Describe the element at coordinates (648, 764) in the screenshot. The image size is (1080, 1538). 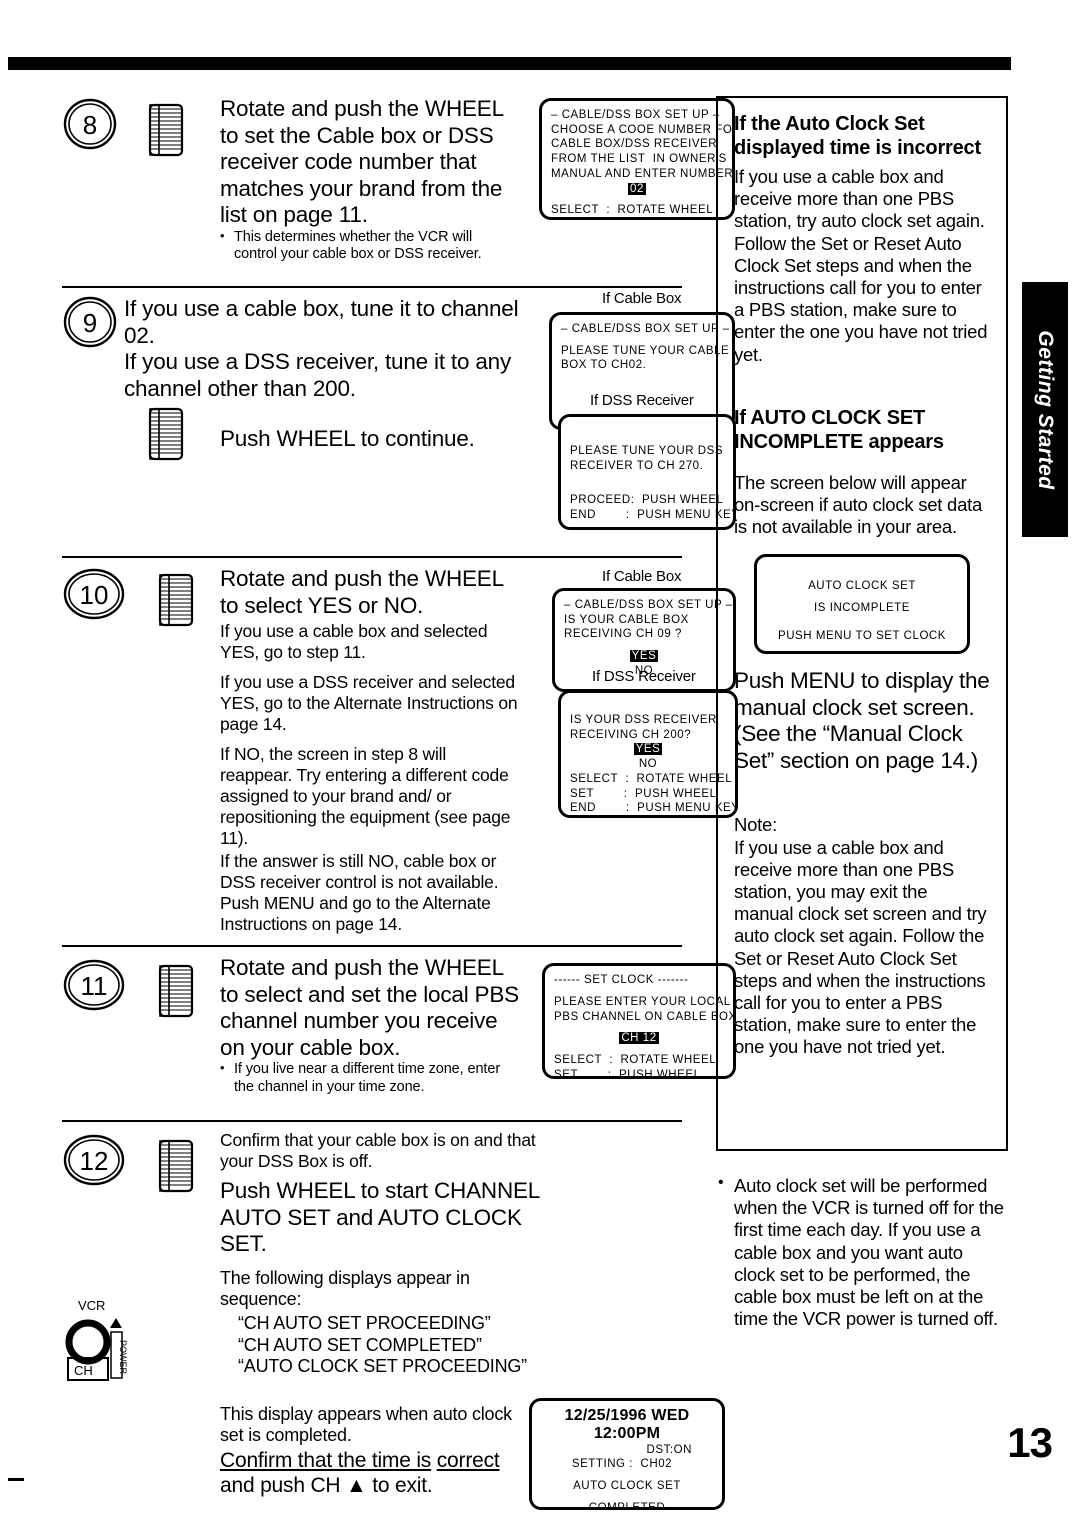
I see `osd-no-option: NO` at that location.